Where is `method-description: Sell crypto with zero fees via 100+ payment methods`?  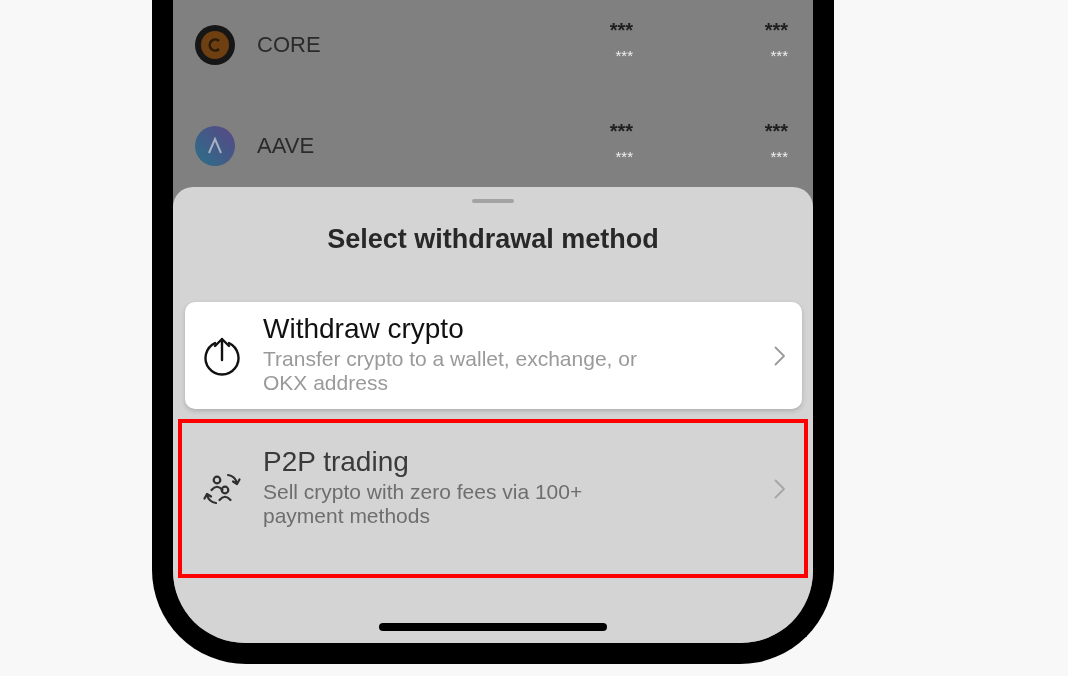 method-description: Sell crypto with zero fees via 100+ payment methods is located at coordinates (423, 503).